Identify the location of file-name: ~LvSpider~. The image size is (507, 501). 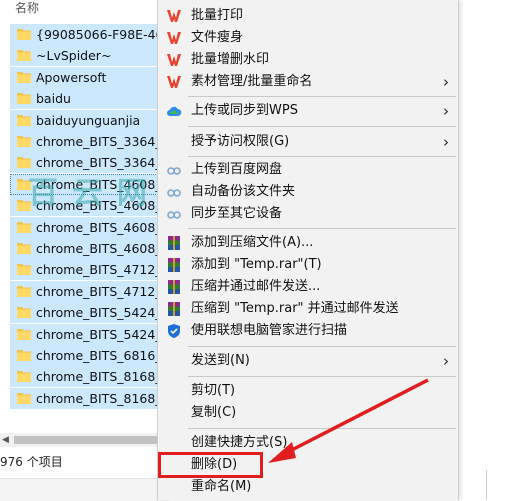
(74, 56).